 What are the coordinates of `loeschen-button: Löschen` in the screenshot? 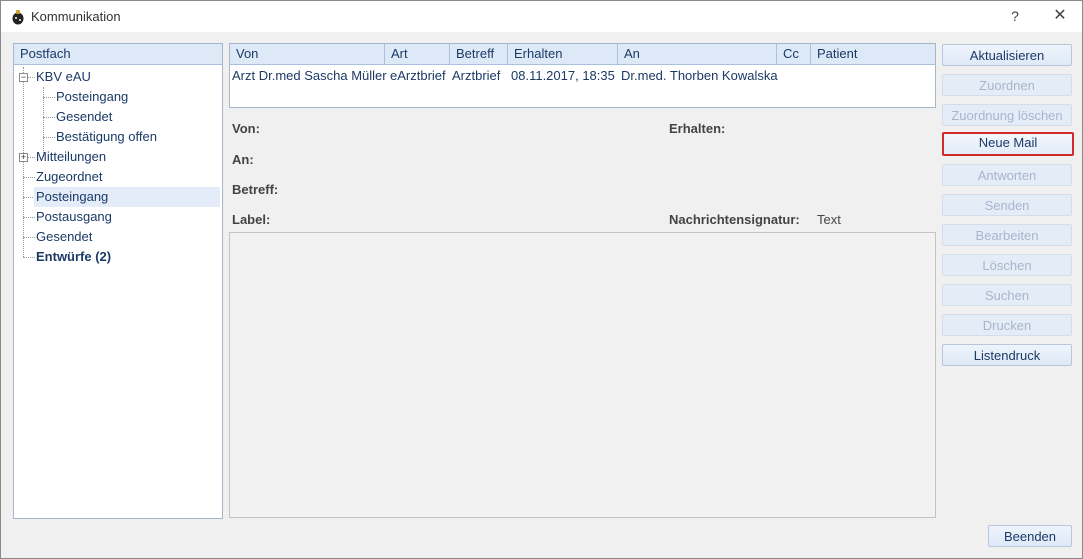 It's located at (1007, 265).